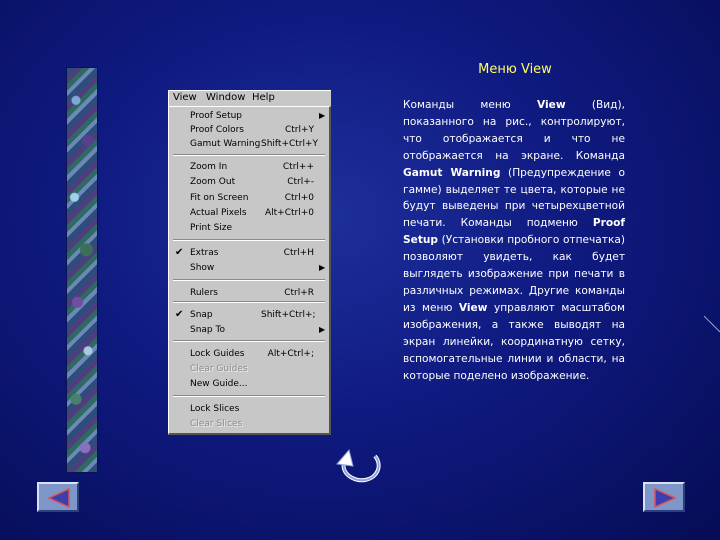  Describe the element at coordinates (249, 168) in the screenshot. I see `menu-item-zoom-in: Zoom In Ctrl++` at that location.